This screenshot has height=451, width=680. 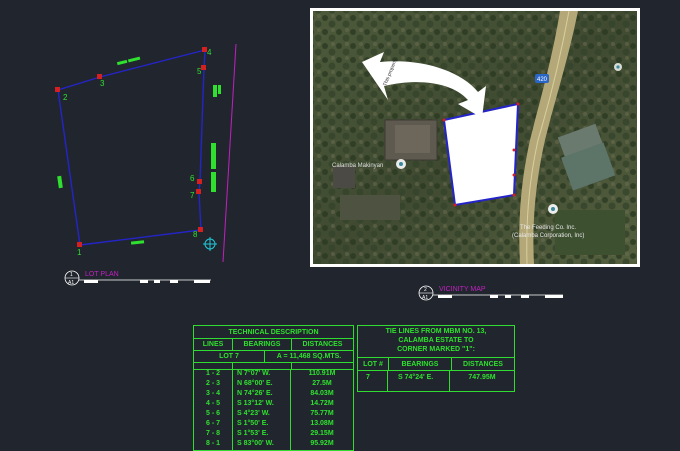 What do you see at coordinates (462, 289) in the screenshot?
I see `vicinity-title: VICINITY MAP` at bounding box center [462, 289].